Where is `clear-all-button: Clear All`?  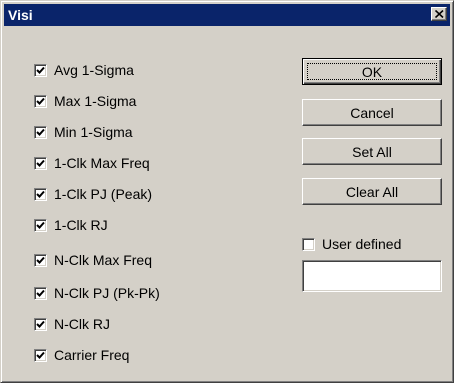 clear-all-button: Clear All is located at coordinates (372, 191).